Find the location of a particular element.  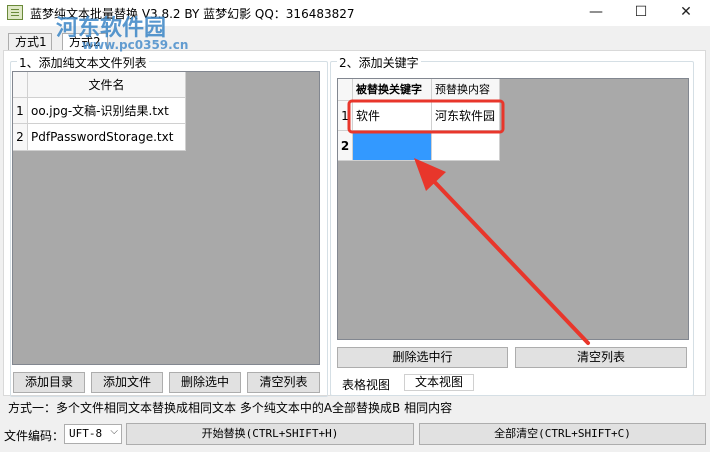

keyword-title: 2、添加关键字 is located at coordinates (379, 62).